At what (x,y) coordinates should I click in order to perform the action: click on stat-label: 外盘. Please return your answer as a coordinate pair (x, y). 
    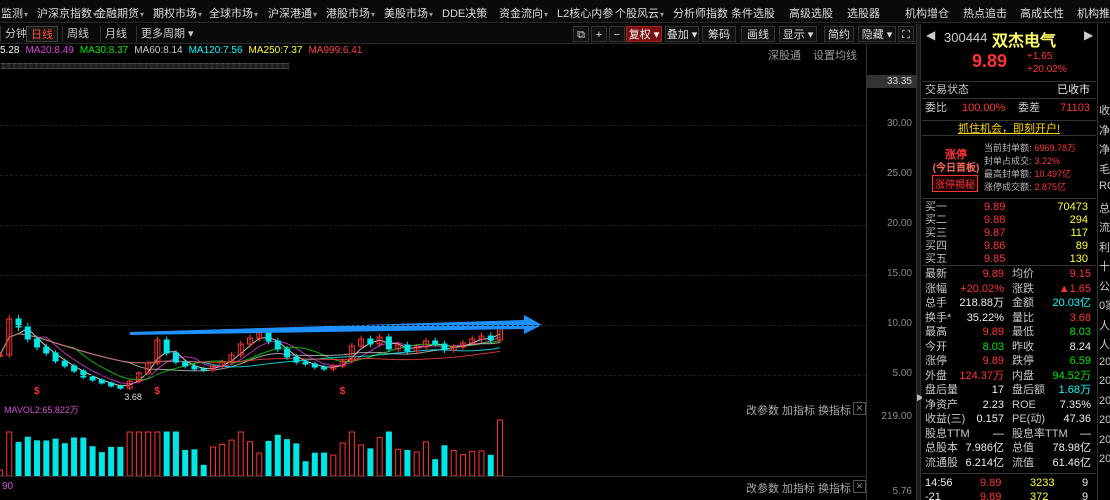
    Looking at the image, I should click on (936, 375).